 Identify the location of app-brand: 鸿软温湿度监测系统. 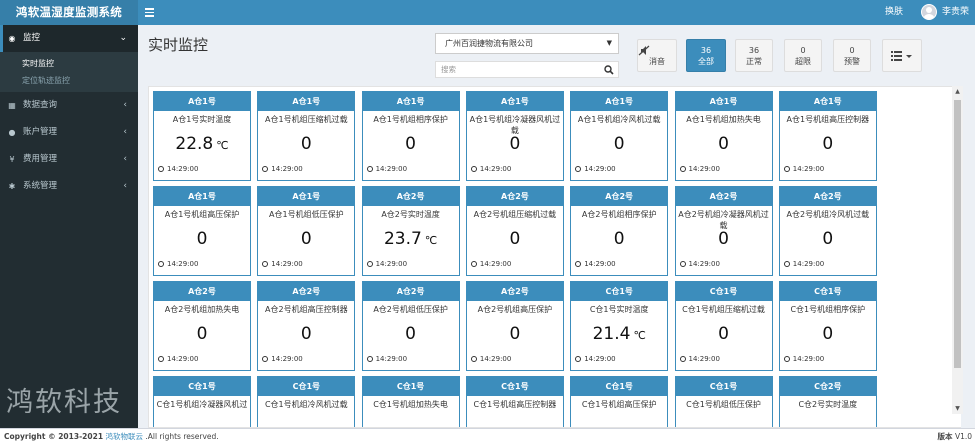
(69, 12).